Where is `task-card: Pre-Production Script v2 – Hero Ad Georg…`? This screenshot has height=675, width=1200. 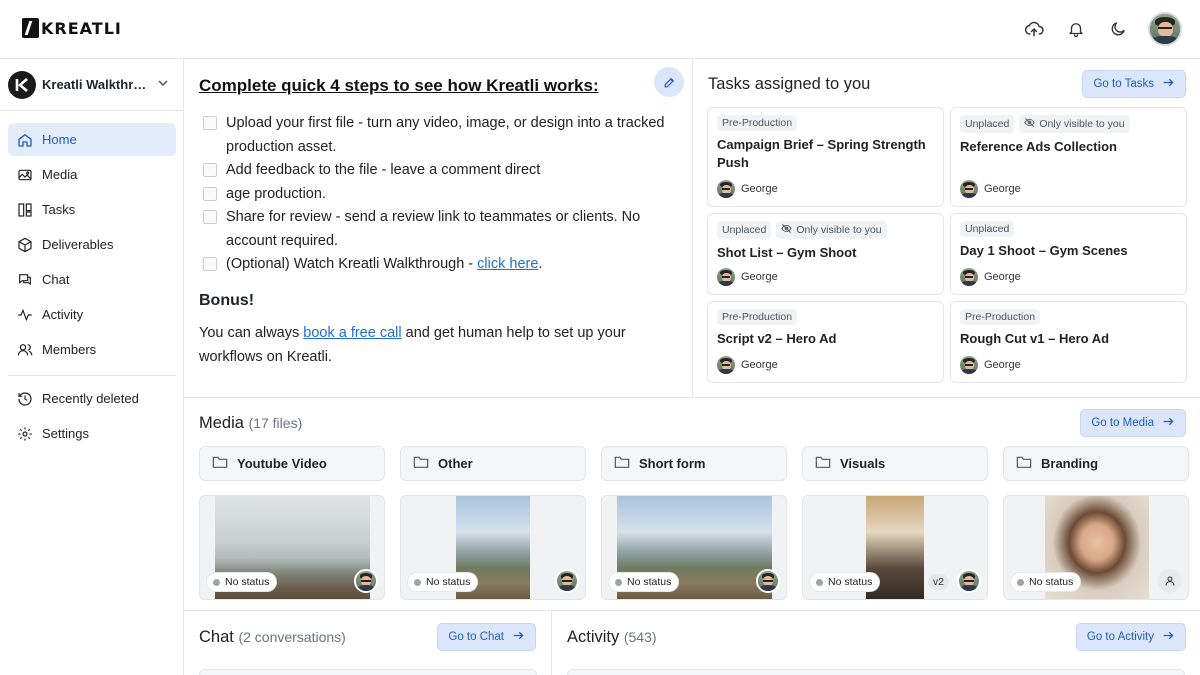
task-card: Pre-Production Script v2 – Hero Ad Georg… is located at coordinates (825, 342).